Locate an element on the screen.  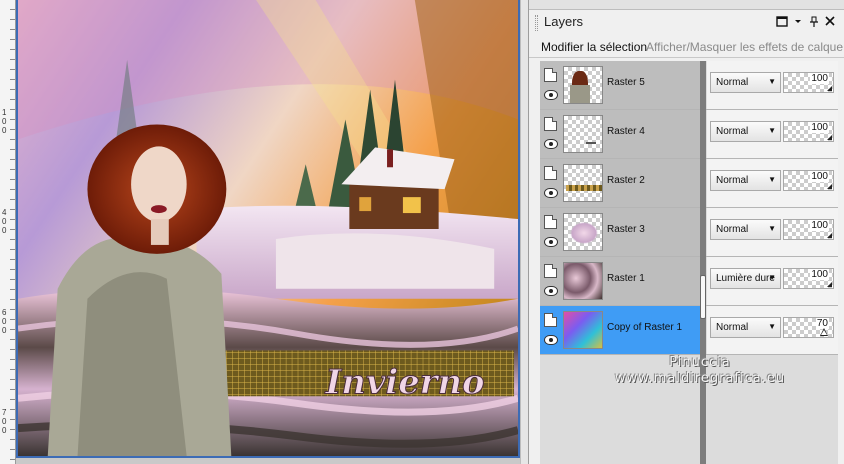
layer-name: Raster 5 is located at coordinates (626, 82).